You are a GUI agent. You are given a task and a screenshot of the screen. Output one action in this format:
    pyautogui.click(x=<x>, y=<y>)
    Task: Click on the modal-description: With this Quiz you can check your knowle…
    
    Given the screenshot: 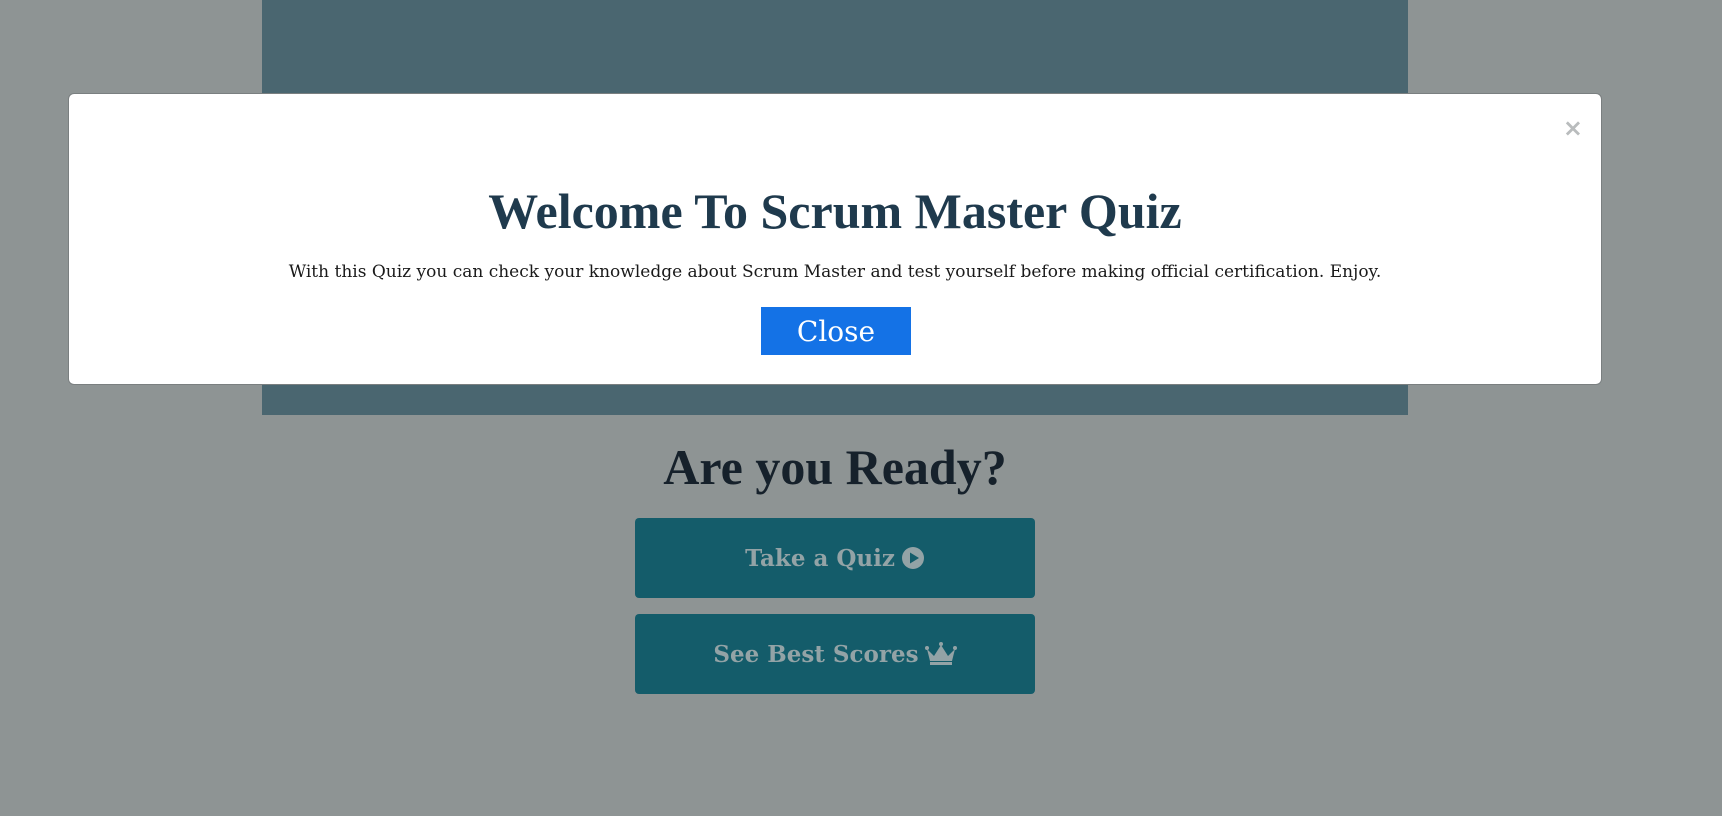 What is the action you would take?
    pyautogui.click(x=835, y=272)
    